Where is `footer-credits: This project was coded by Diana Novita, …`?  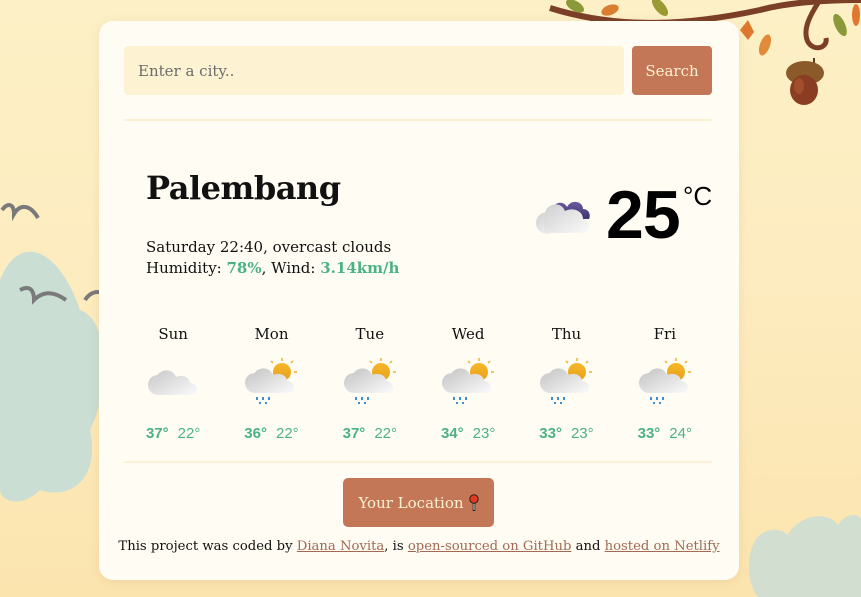 footer-credits: This project was coded by Diana Novita, … is located at coordinates (419, 546).